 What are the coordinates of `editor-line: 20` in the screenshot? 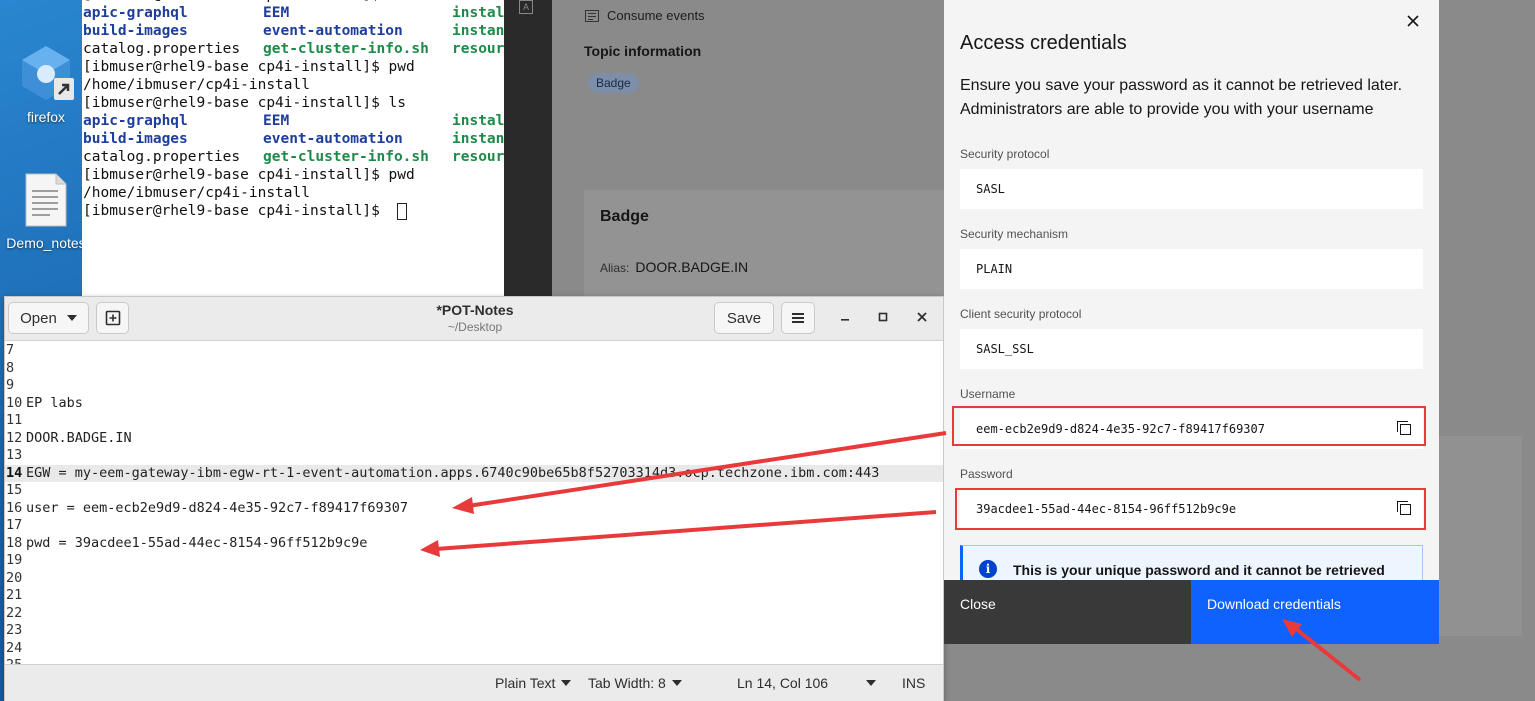 It's located at (474, 579).